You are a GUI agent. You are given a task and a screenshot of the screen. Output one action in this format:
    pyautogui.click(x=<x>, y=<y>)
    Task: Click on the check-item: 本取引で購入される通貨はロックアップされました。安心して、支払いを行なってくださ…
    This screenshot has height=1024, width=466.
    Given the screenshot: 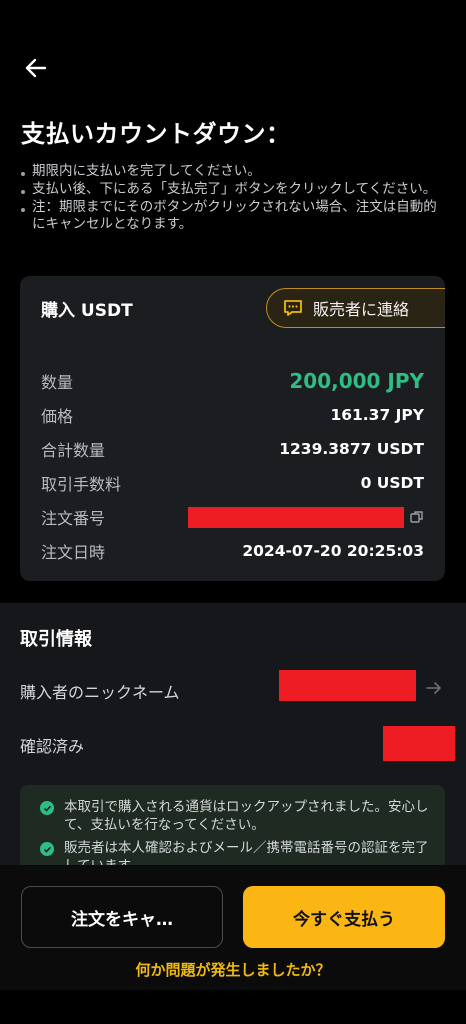 What is the action you would take?
    pyautogui.click(x=235, y=816)
    